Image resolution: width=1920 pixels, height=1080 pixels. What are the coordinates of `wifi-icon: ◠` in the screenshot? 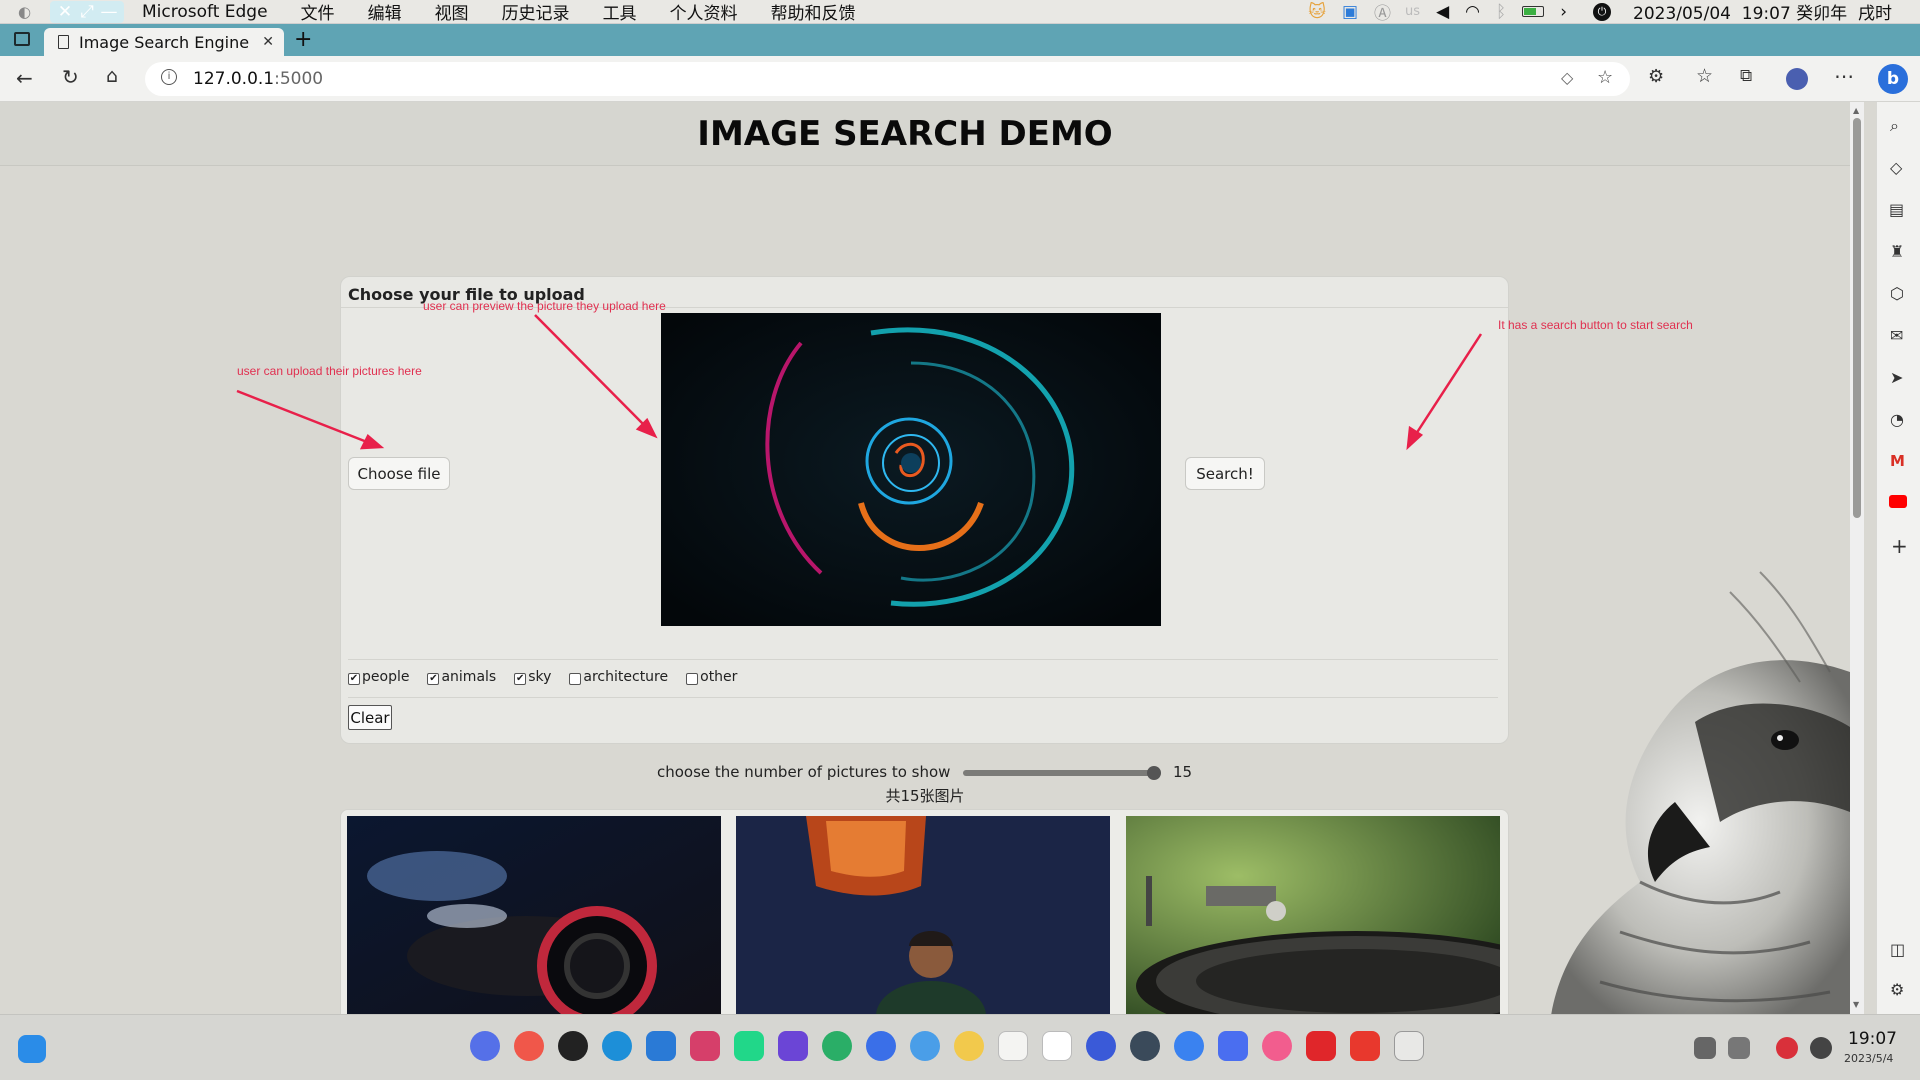 It's located at (1472, 12).